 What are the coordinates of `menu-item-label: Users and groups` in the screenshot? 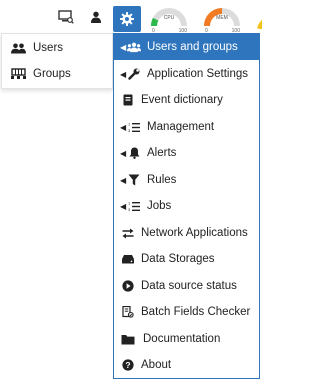 It's located at (192, 47).